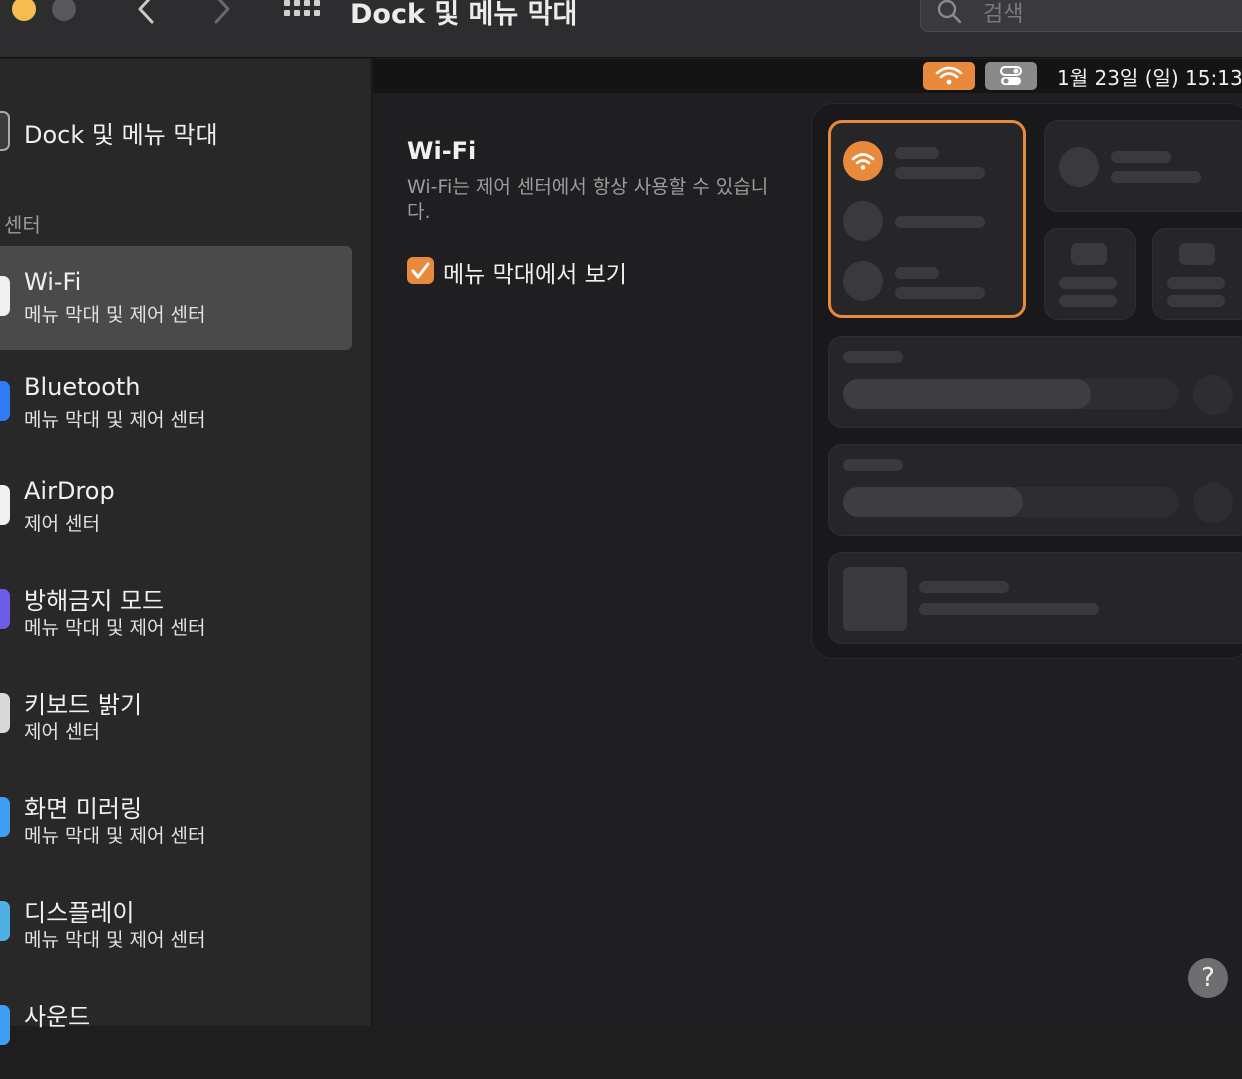 The height and width of the screenshot is (1079, 1242). What do you see at coordinates (82, 387) in the screenshot?
I see `sidebar-item-label: Bluetooth` at bounding box center [82, 387].